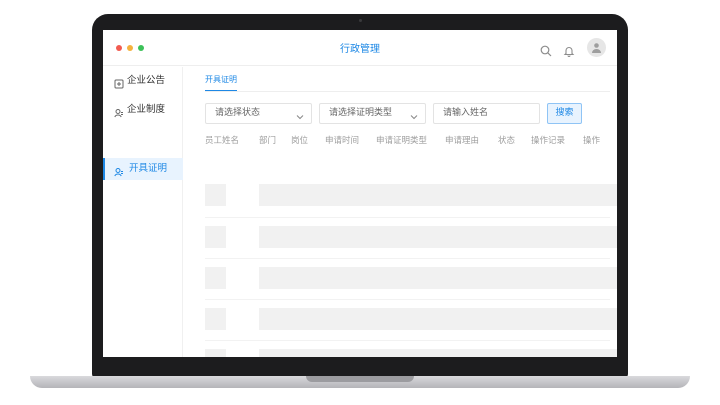 This screenshot has height=405, width=720. What do you see at coordinates (360, 20) in the screenshot?
I see `webcam` at bounding box center [360, 20].